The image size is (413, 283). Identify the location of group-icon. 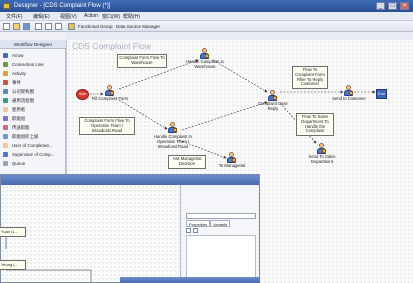
(5, 118).